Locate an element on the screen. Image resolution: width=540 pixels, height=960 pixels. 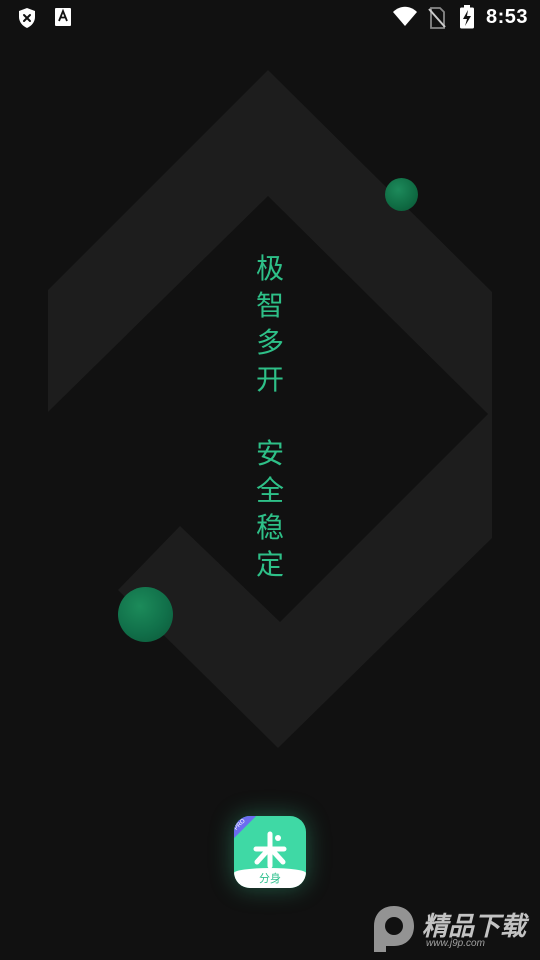
watermark: 精品下载 www.j9p.com is located at coordinates (449, 928).